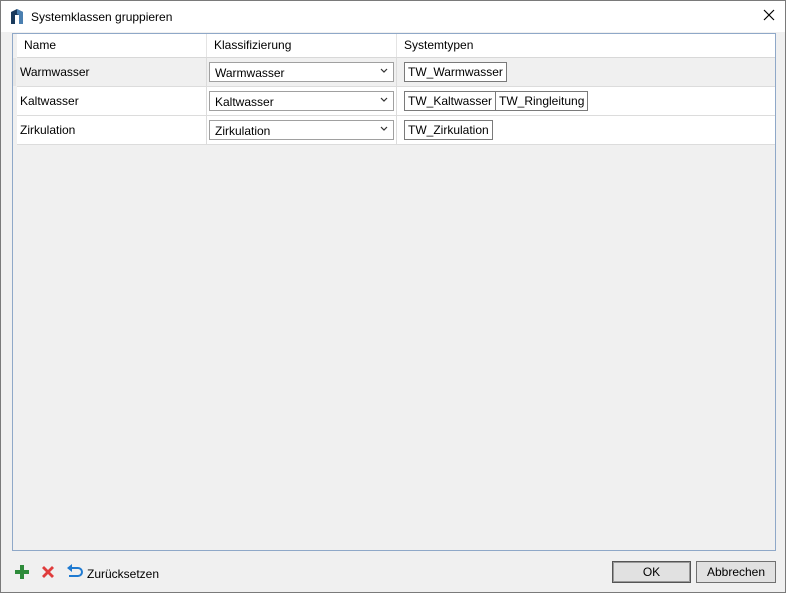 The image size is (786, 593). Describe the element at coordinates (448, 130) in the screenshot. I see `systemtype-chip: TW_Zirkulation` at that location.